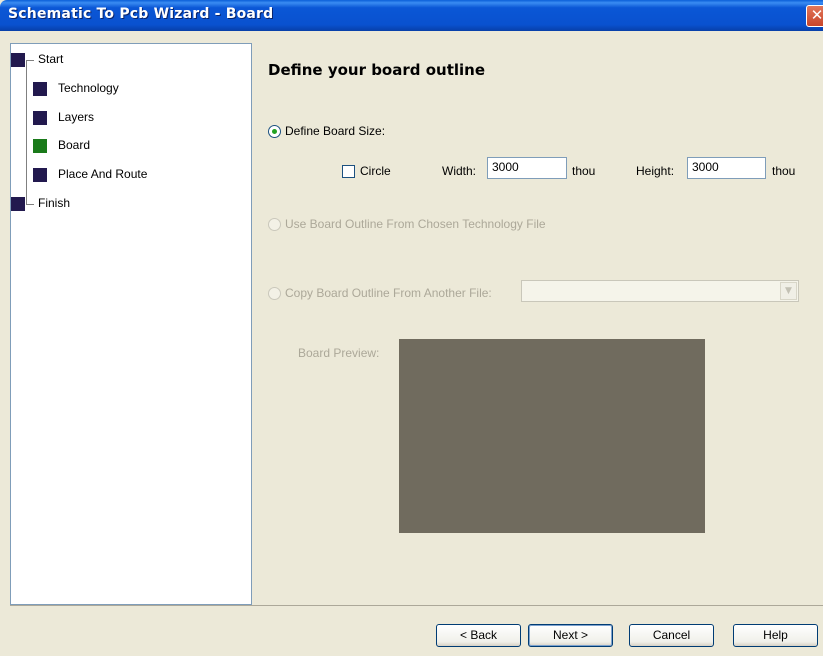  Describe the element at coordinates (375, 171) in the screenshot. I see `circle-label: Circle` at that location.